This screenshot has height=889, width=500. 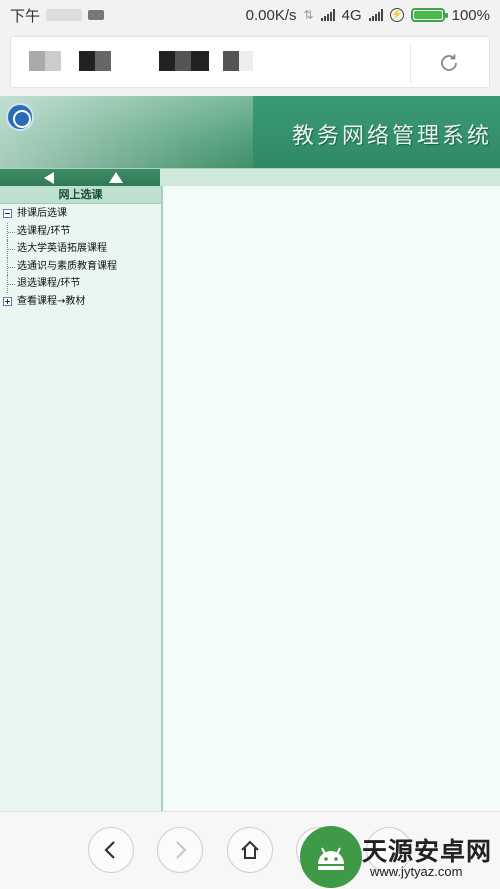 I want to click on tree-item-label: 退选课程/环节, so click(x=49, y=283).